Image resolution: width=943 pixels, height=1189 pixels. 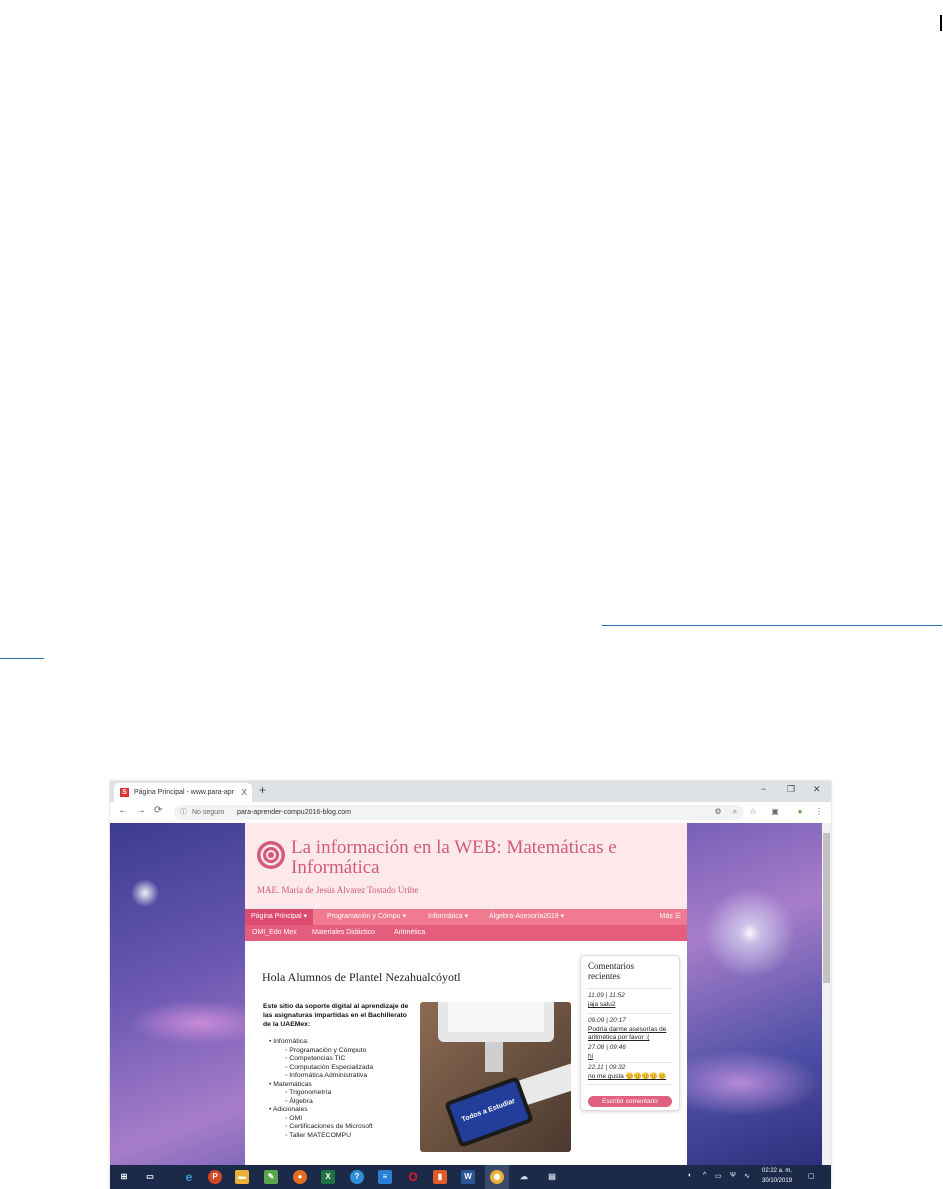 I want to click on comment-link: hi, so click(x=631, y=1057).